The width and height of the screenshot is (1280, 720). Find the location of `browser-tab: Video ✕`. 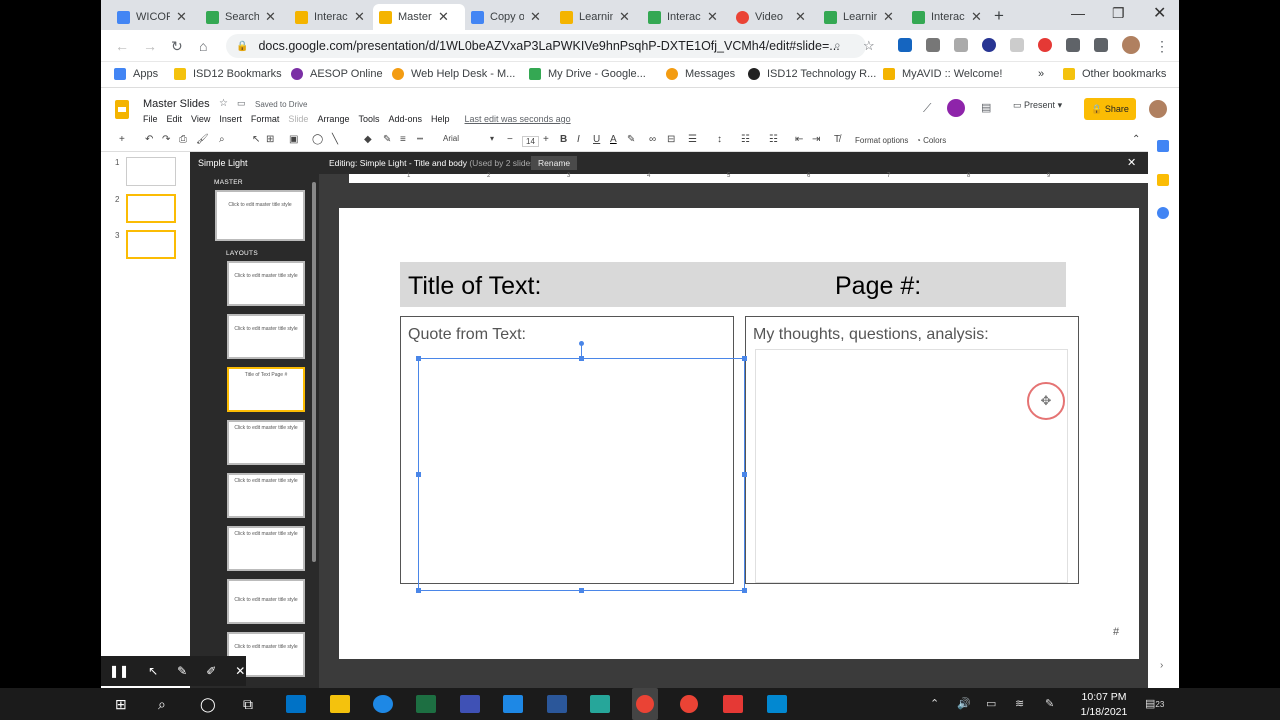

browser-tab: Video ✕ is located at coordinates (774, 17).